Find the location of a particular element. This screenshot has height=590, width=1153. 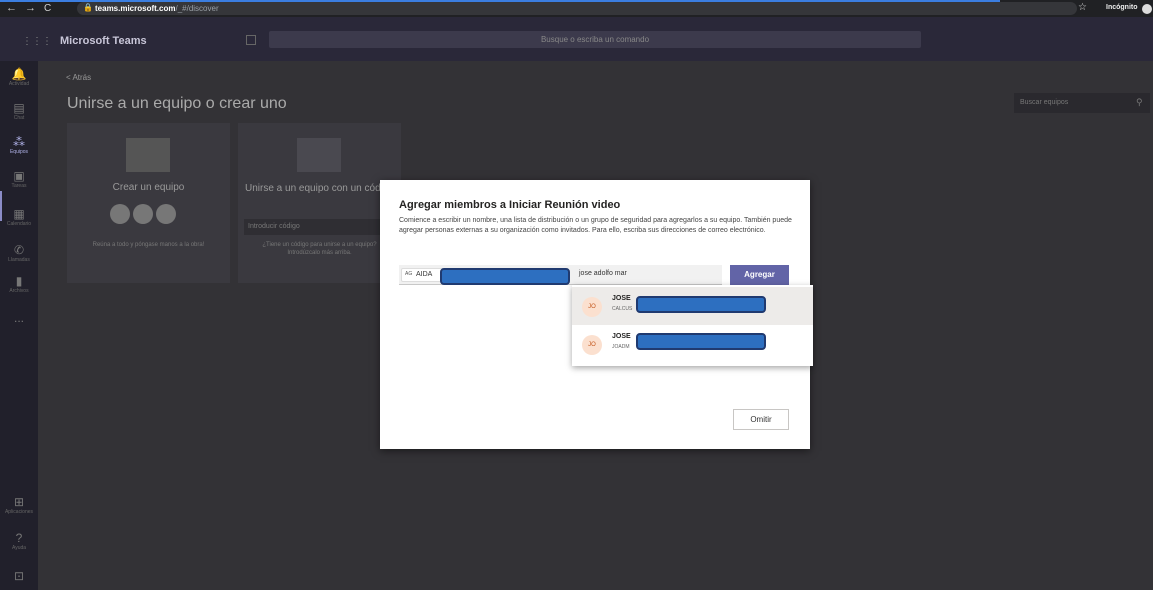

calendar-icon: ▦ is located at coordinates (19, 214).